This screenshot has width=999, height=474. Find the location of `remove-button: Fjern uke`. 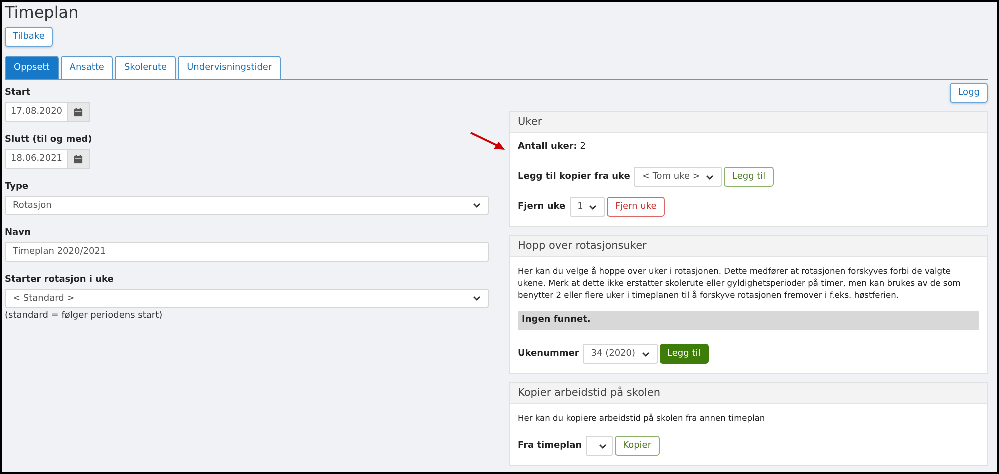

remove-button: Fjern uke is located at coordinates (636, 207).